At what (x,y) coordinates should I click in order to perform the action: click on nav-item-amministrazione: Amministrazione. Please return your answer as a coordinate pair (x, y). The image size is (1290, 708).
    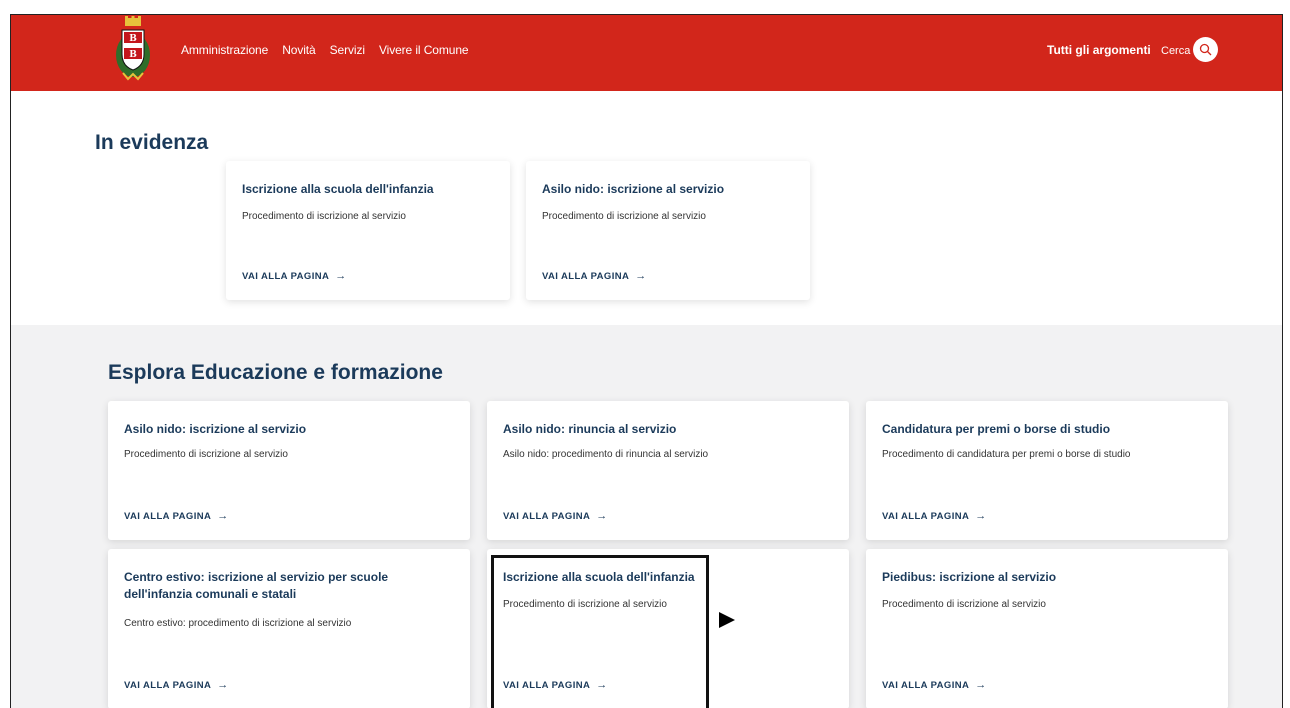
    Looking at the image, I should click on (224, 50).